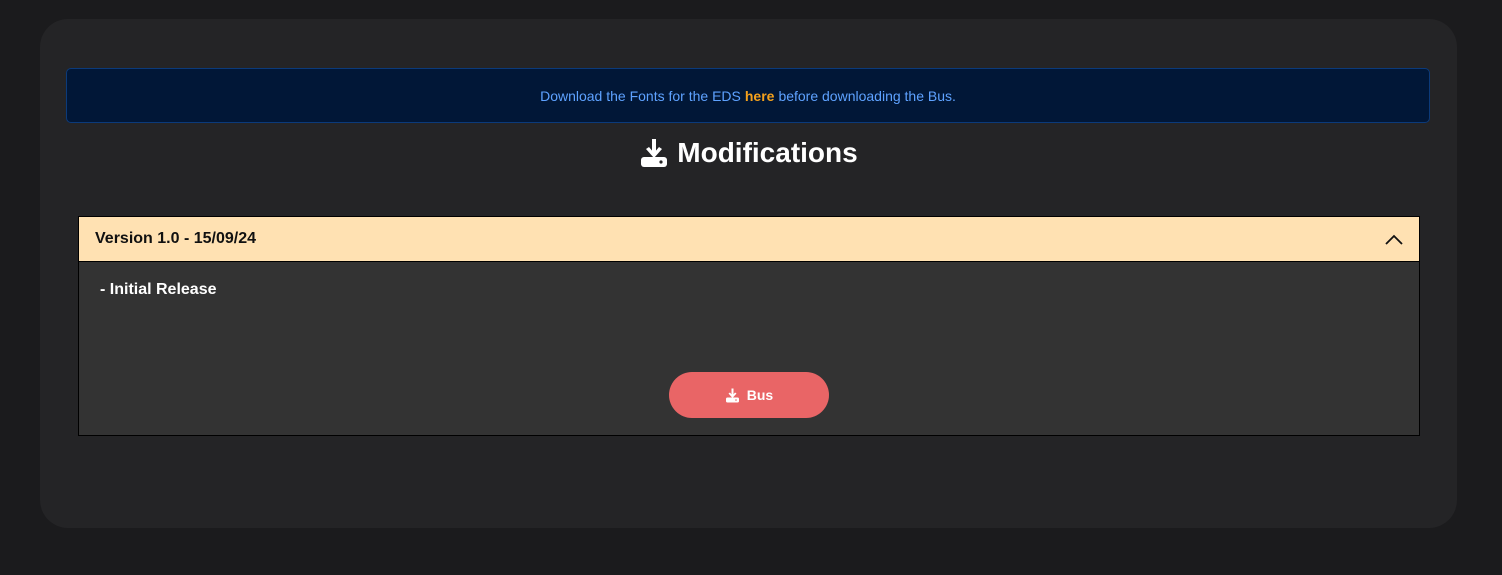 The height and width of the screenshot is (575, 1502). I want to click on notice-prefix: Download the Fonts for the EDS, so click(640, 95).